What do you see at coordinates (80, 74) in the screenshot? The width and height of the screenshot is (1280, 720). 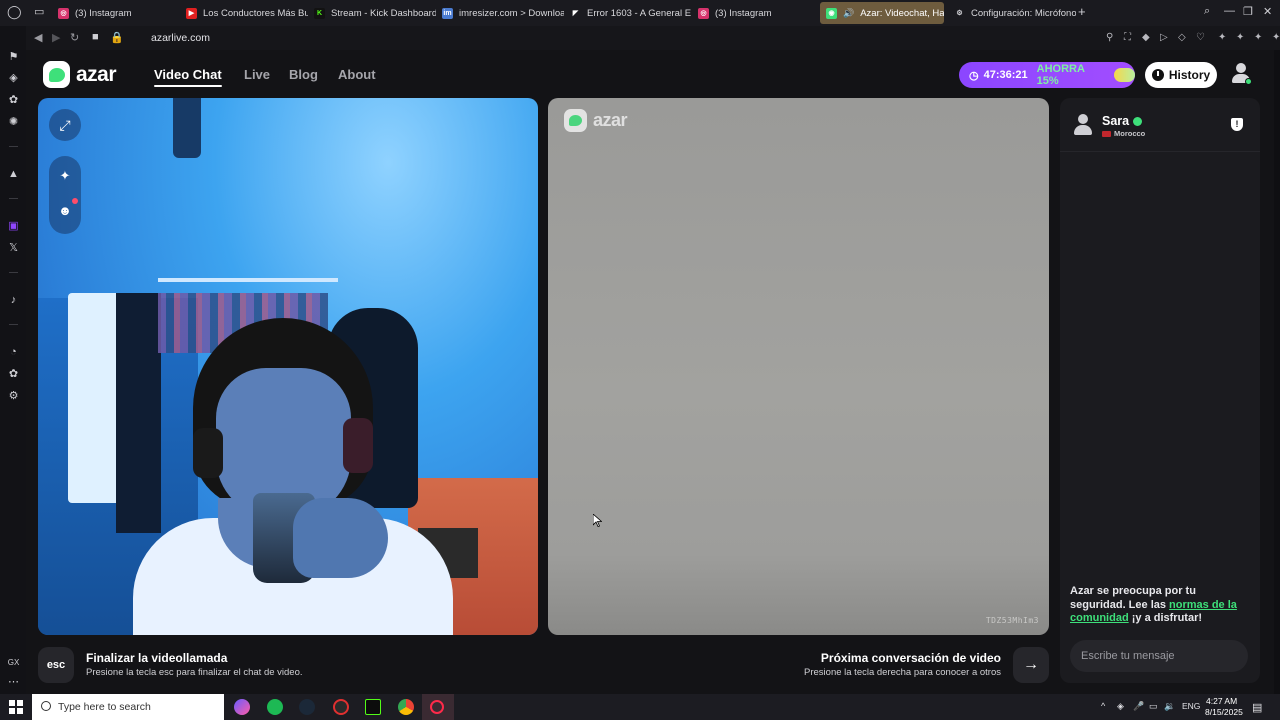 I see `azar-logo: azar` at bounding box center [80, 74].